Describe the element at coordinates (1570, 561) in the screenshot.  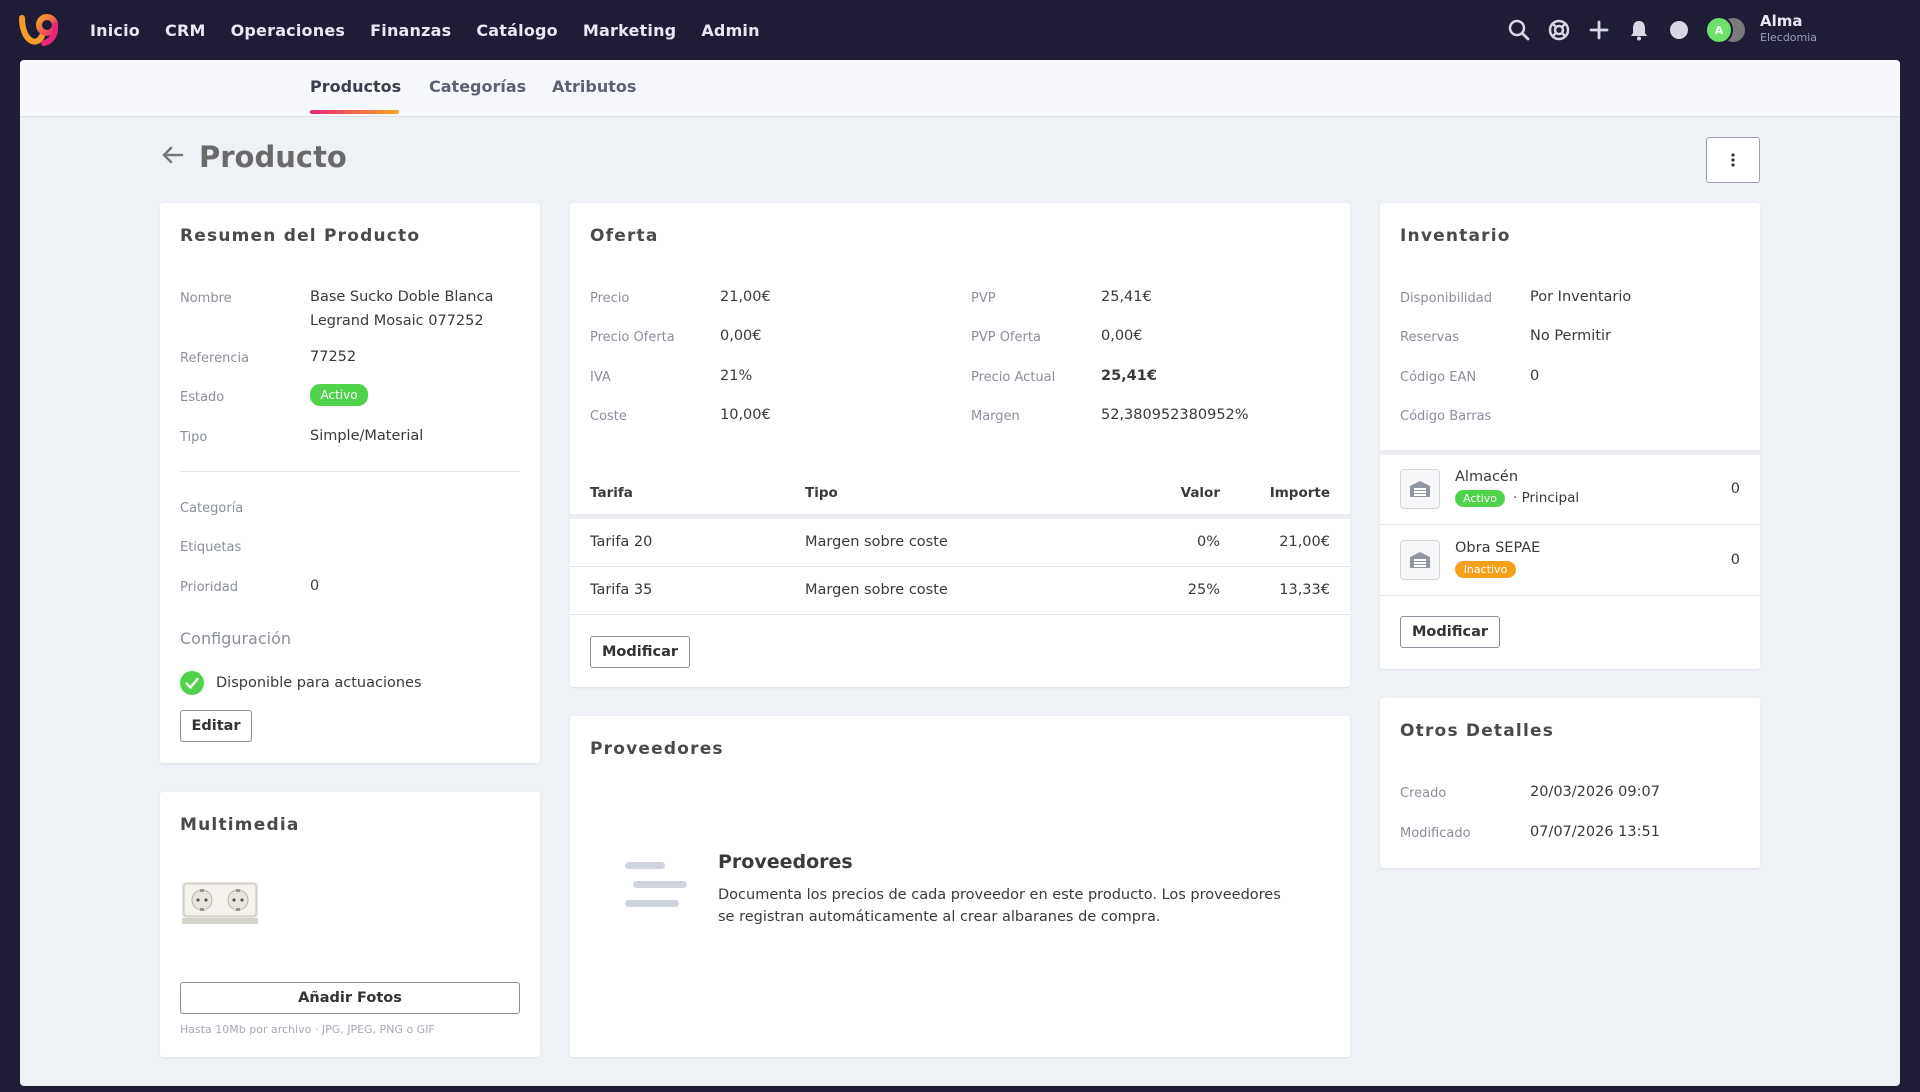
I see `warehouse-row: Obra SEPAE Inactivo 0` at that location.